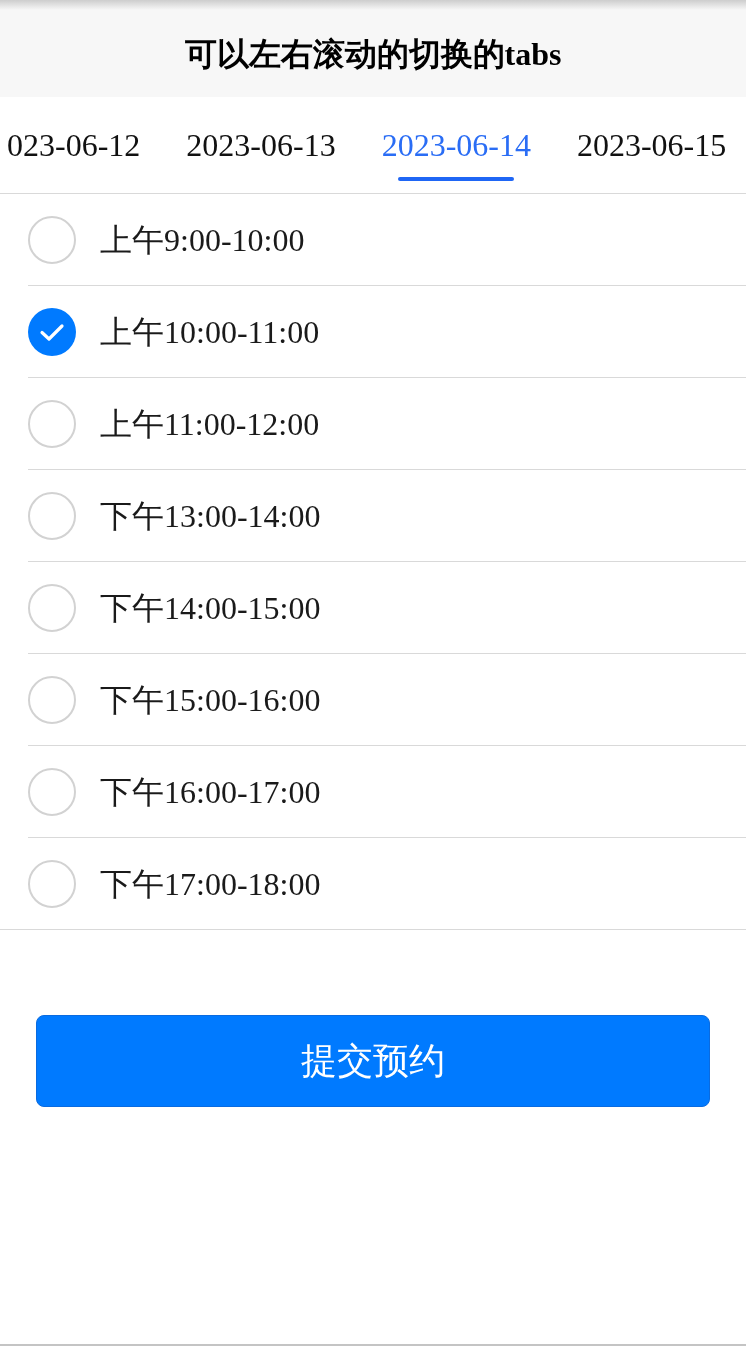  What do you see at coordinates (387, 332) in the screenshot?
I see `time-slot-option: 上午10:00-11:00` at bounding box center [387, 332].